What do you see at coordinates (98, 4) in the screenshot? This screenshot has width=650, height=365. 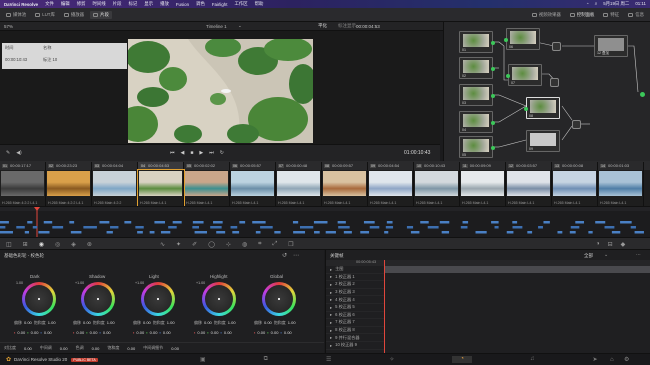 I see `menu-item: 时间线` at bounding box center [98, 4].